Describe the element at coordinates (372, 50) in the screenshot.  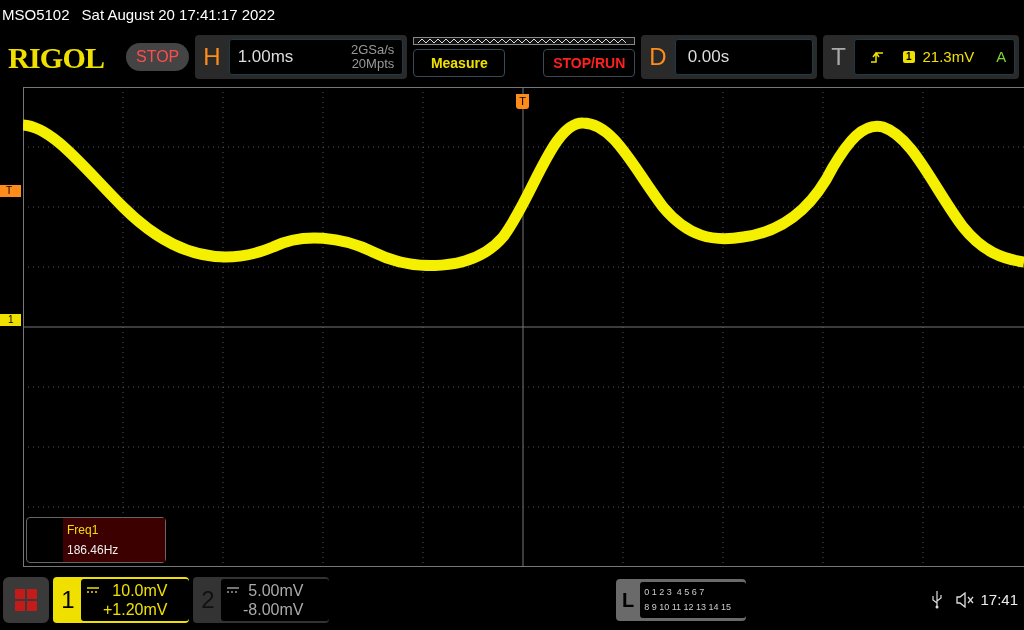
I see `sample-rate: 2GSa/s` at that location.